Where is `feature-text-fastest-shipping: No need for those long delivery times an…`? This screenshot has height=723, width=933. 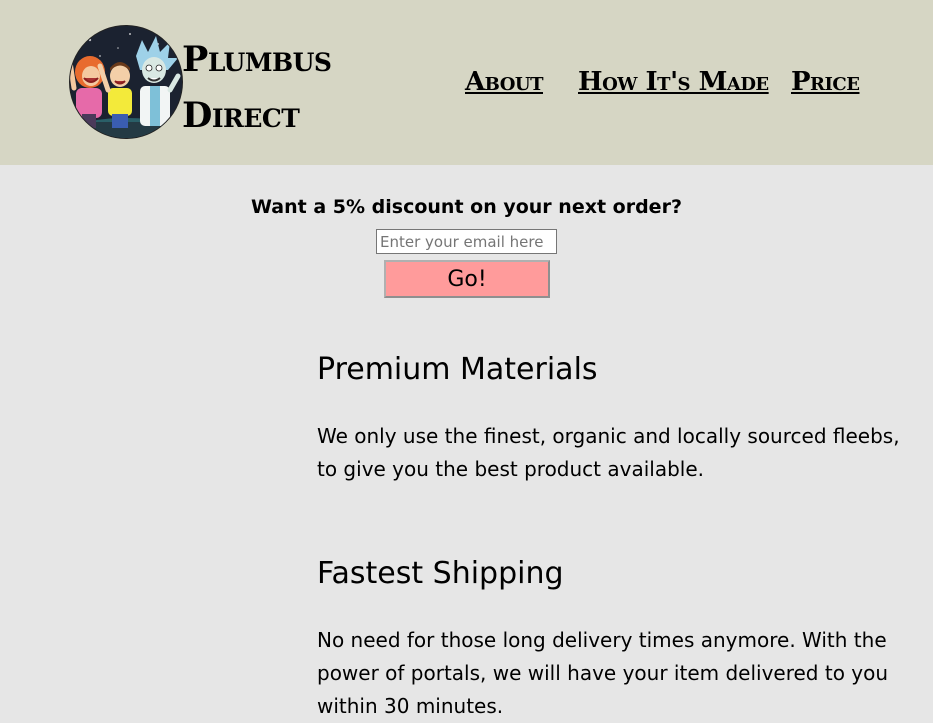 feature-text-fastest-shipping: No need for those long delivery times an… is located at coordinates (603, 673).